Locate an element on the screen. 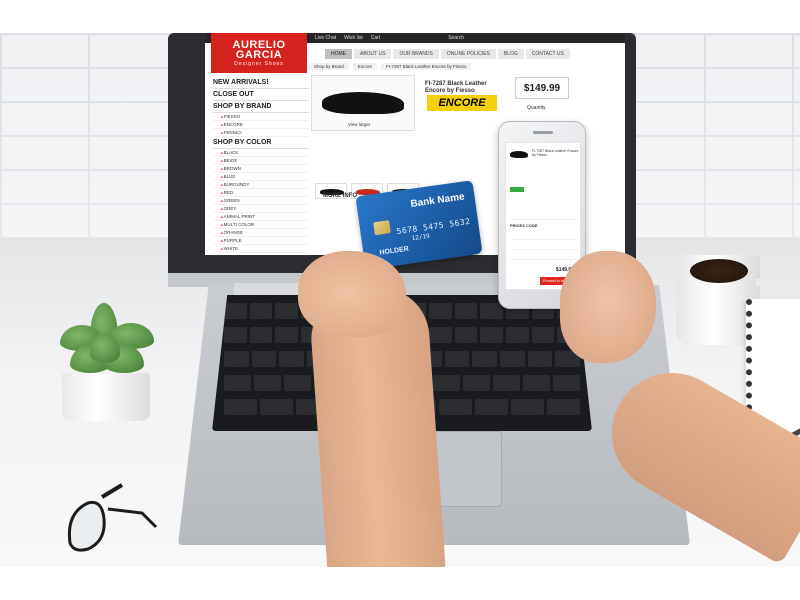 The image size is (800, 600). sidebar-item: BEIGE is located at coordinates (261, 161).